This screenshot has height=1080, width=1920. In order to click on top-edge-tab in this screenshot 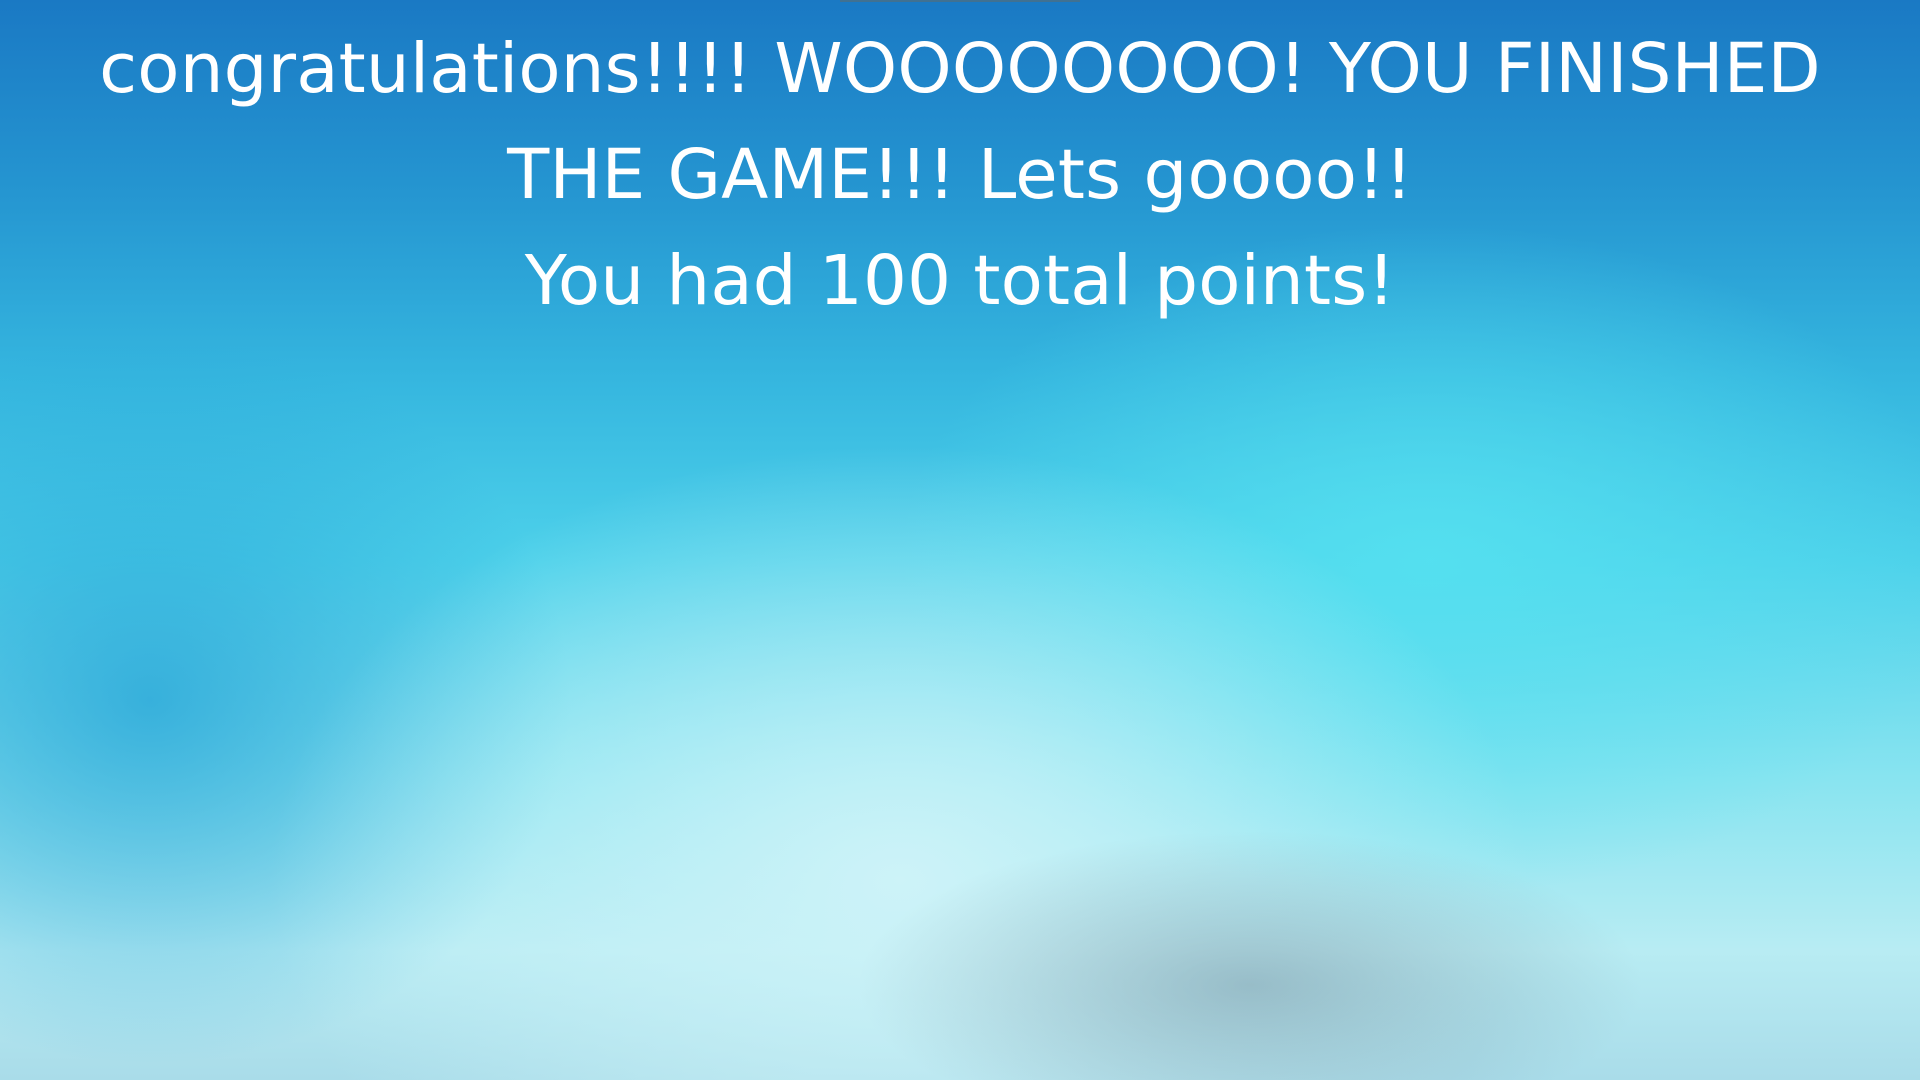, I will do `click(960, 1)`.